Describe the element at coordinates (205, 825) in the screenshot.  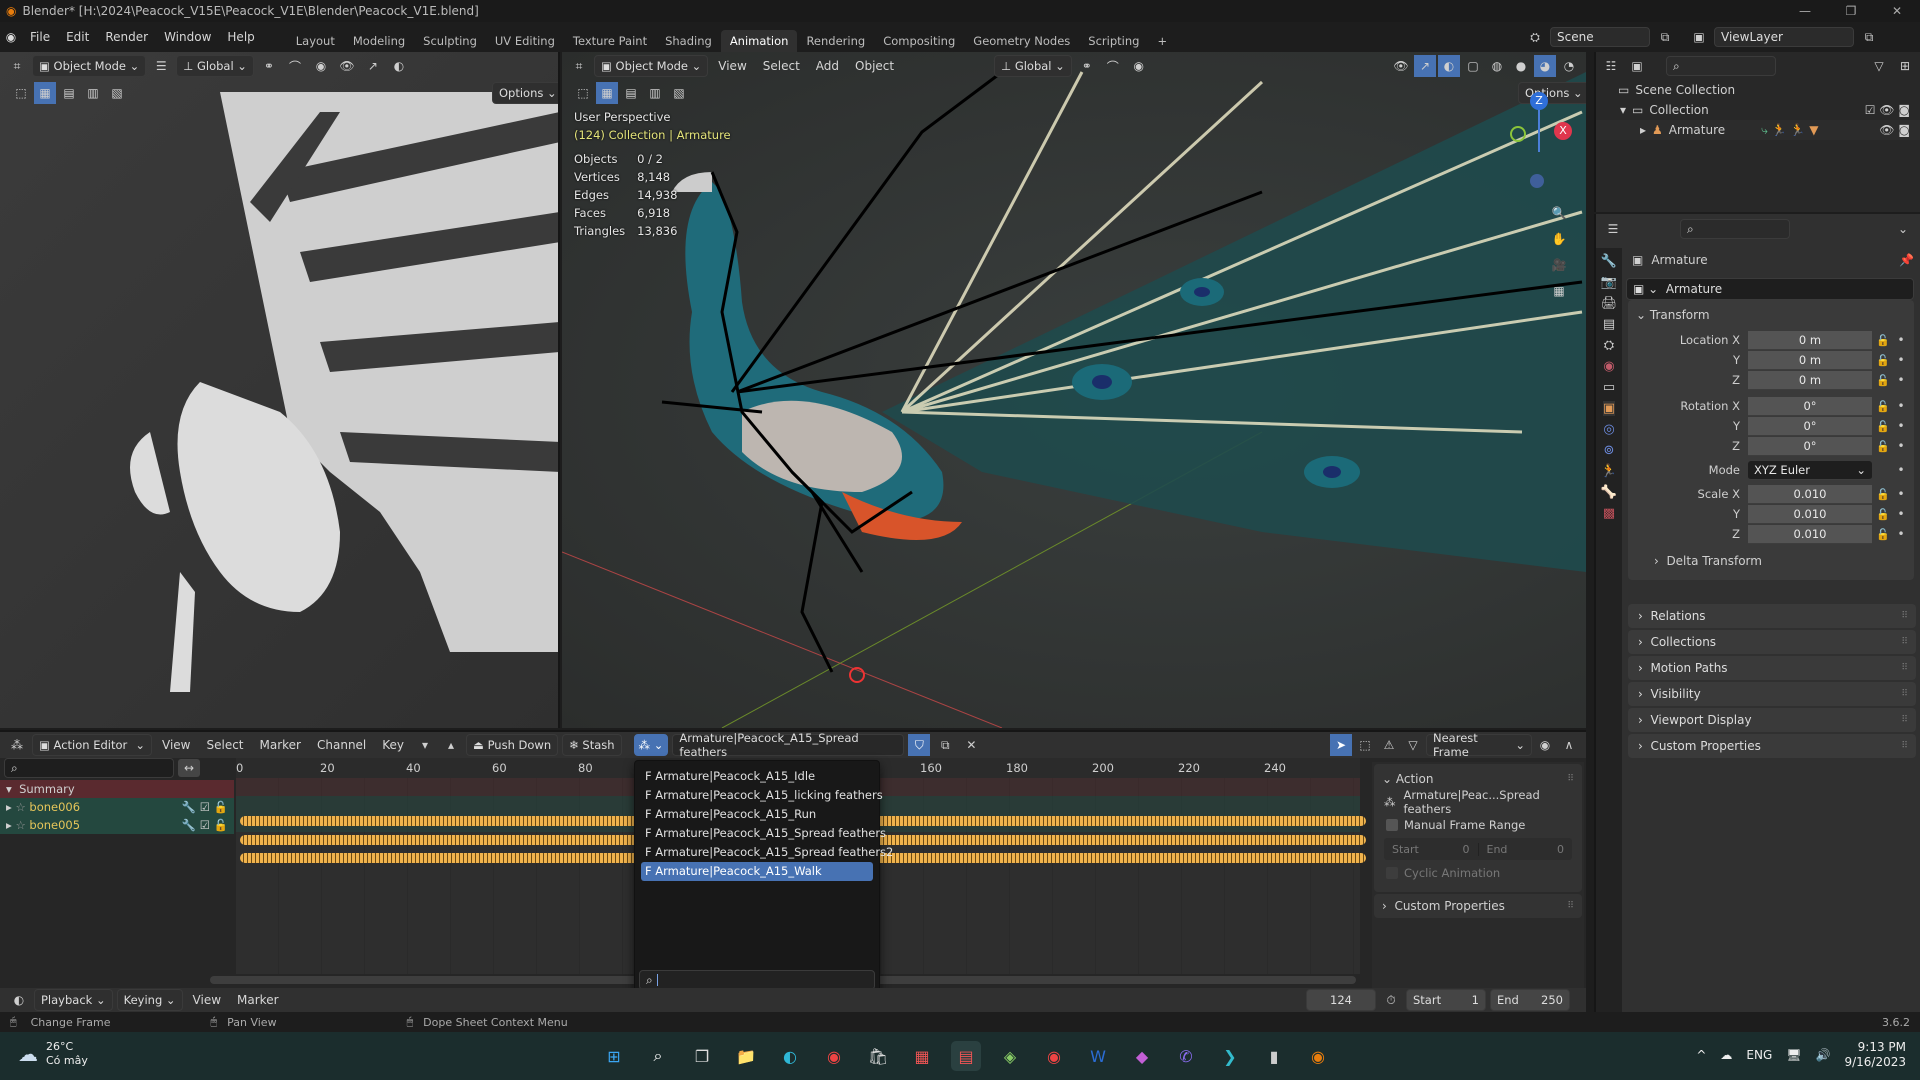
I see `mute-checkbox: ☑` at that location.